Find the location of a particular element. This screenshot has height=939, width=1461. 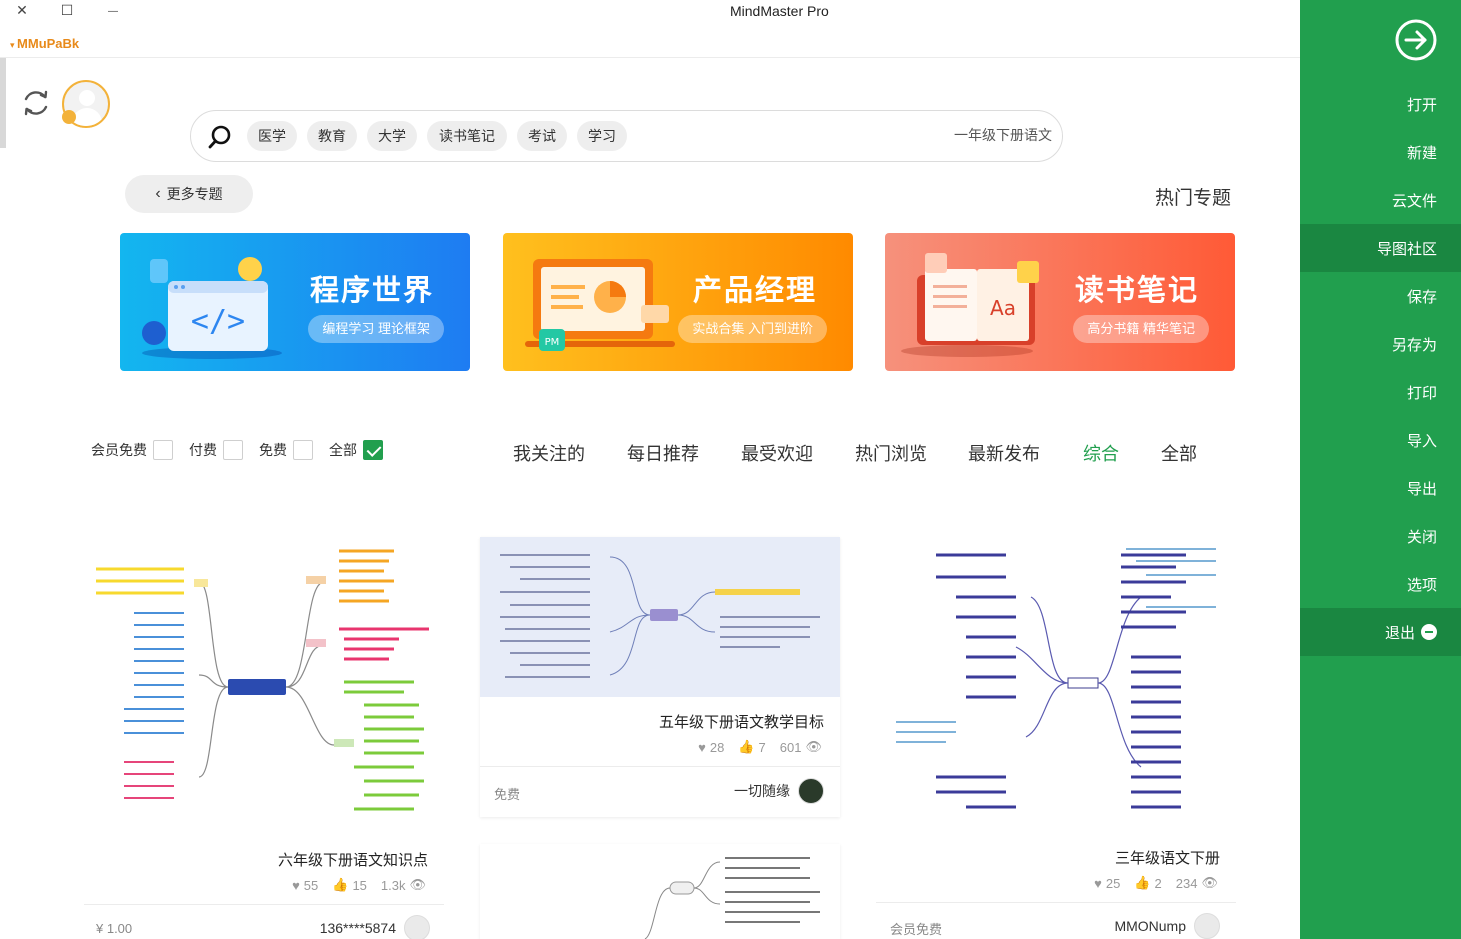

banner-title: 产品经理 is located at coordinates (754, 291).